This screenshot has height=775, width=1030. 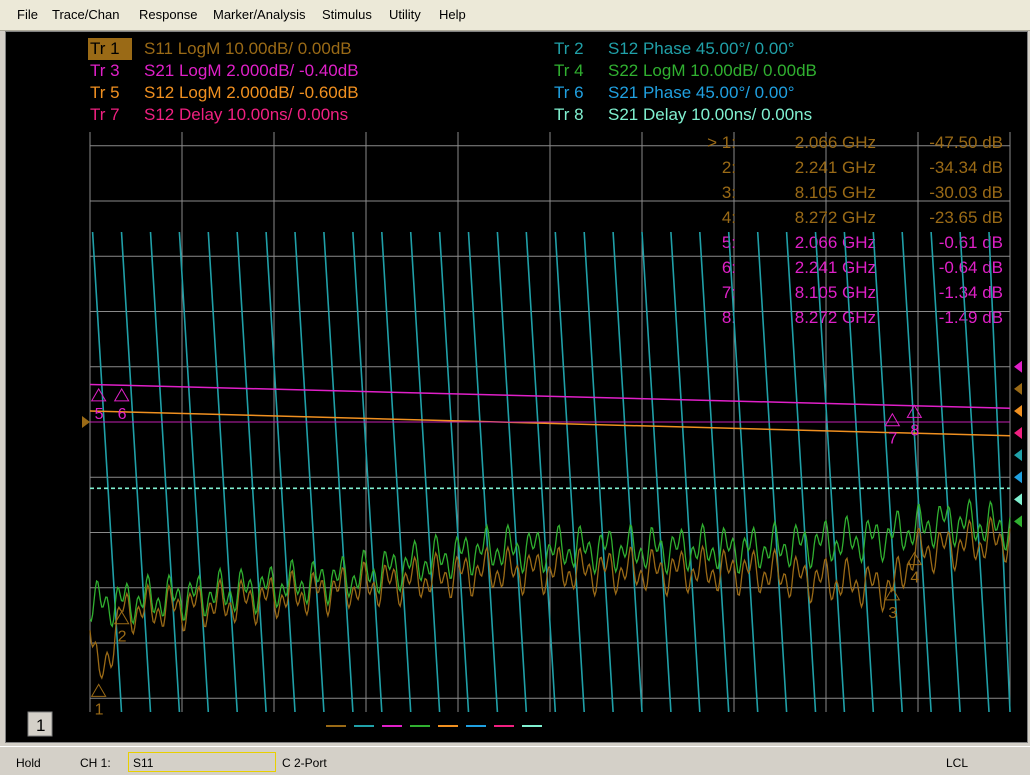 I want to click on y-tick-label: 50.00, so click(x=57, y=147).